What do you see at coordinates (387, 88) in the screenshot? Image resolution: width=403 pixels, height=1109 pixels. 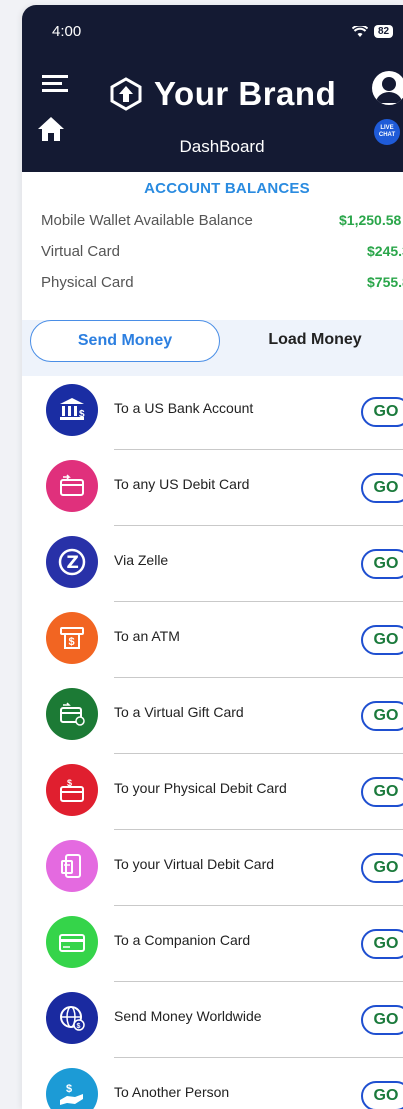 I see `user-avatar-icon` at bounding box center [387, 88].